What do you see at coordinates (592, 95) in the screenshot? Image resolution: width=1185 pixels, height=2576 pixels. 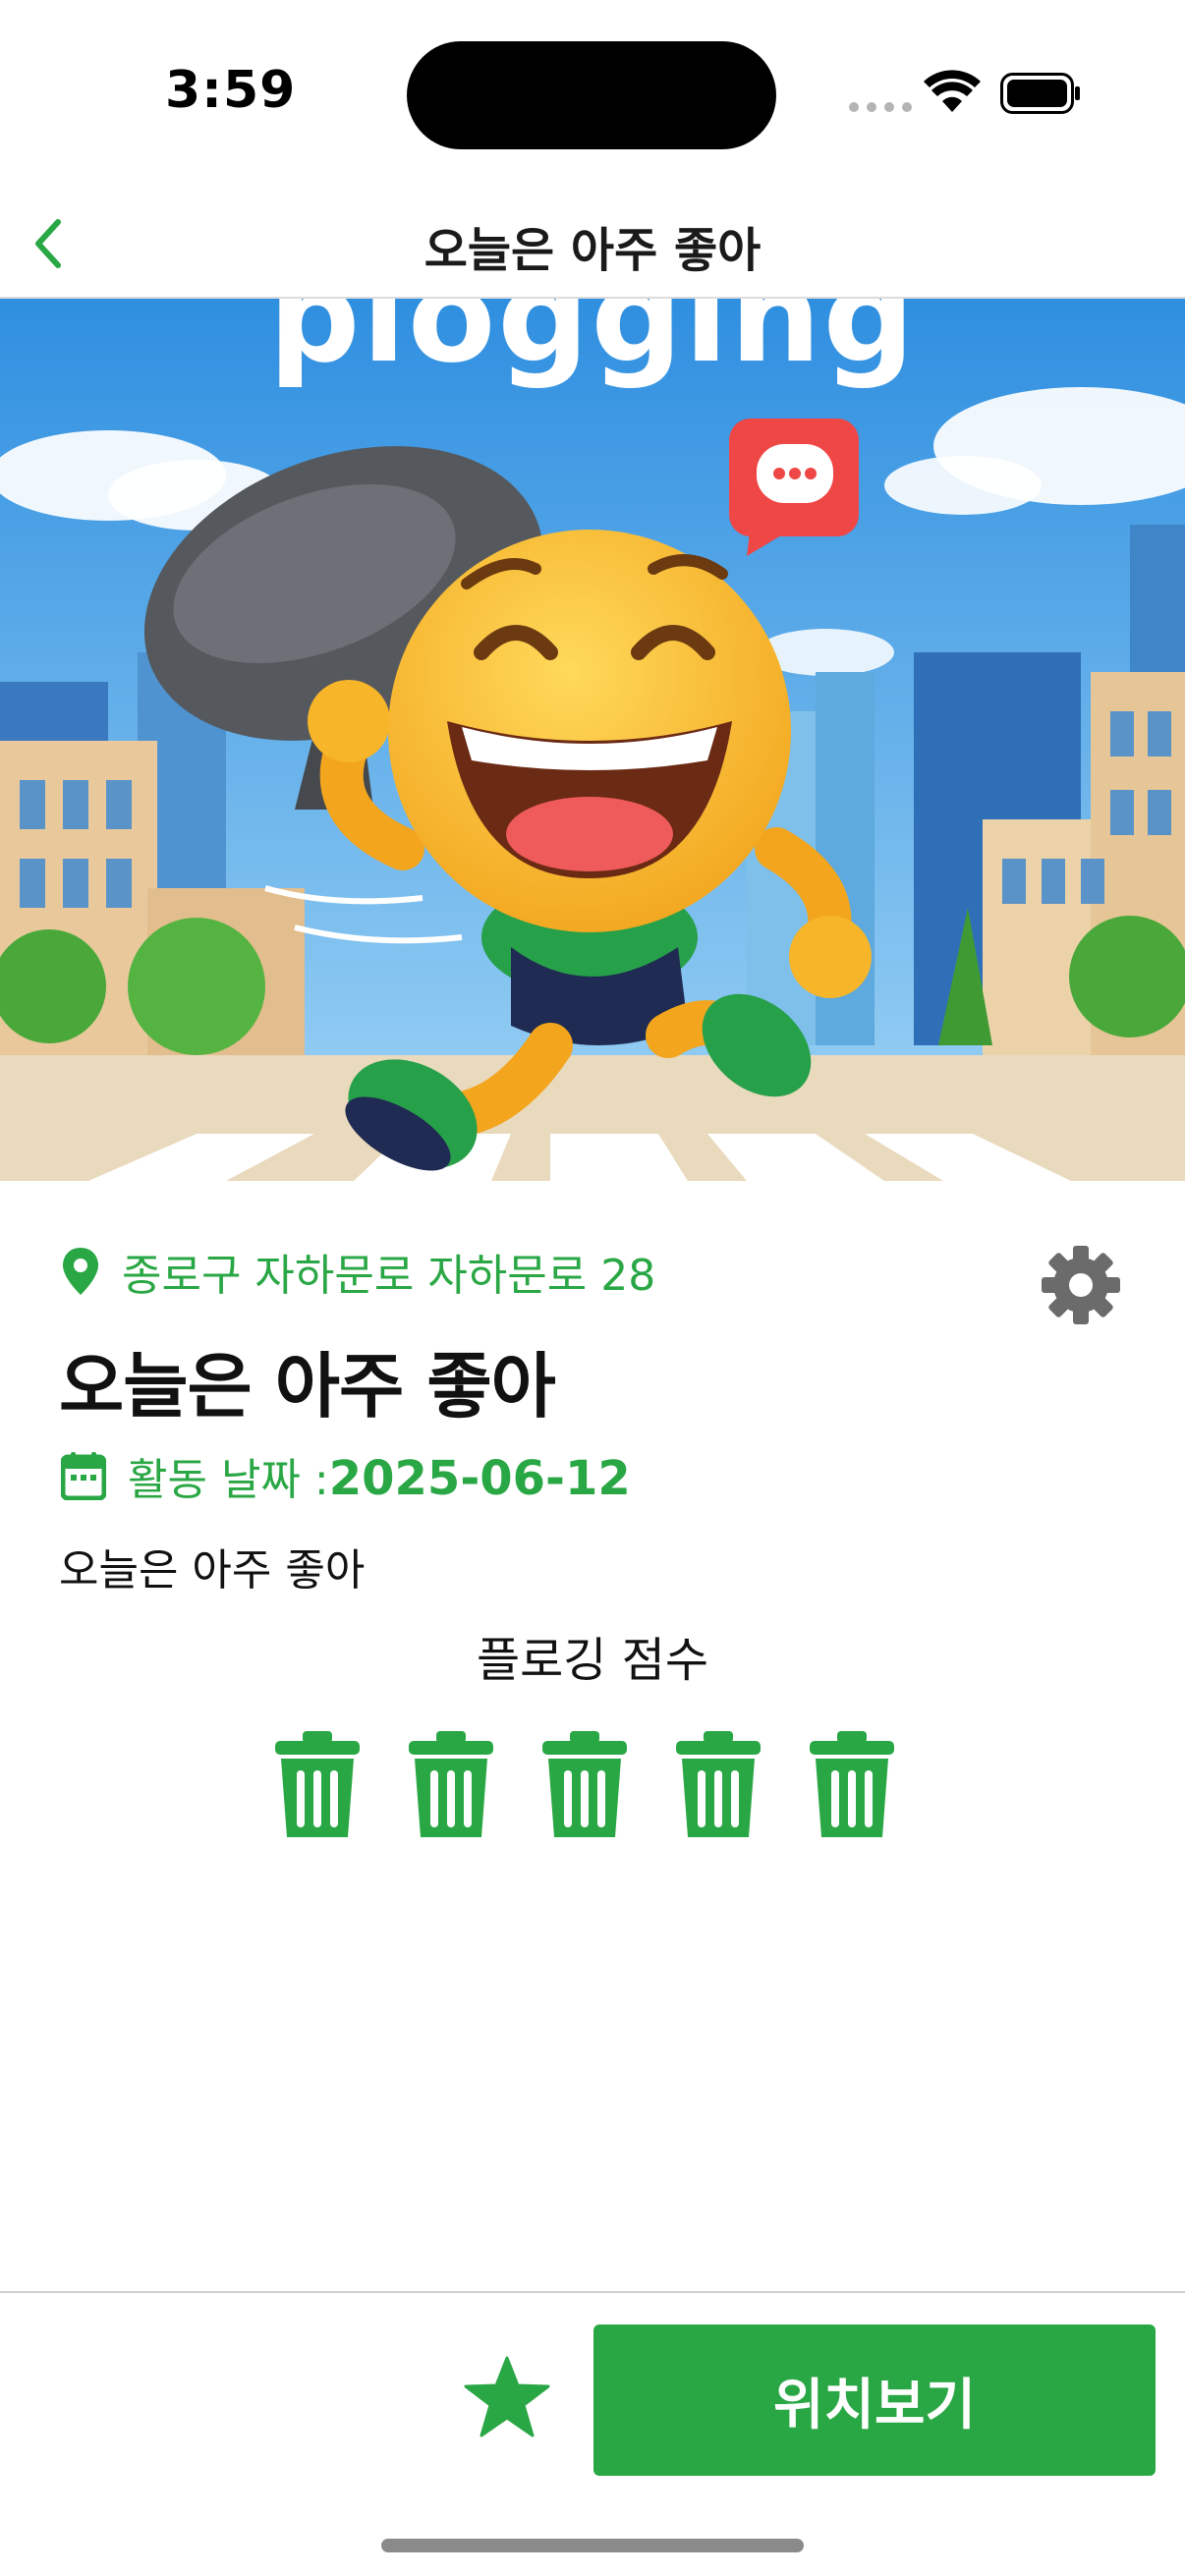 I see `dynamic-island` at bounding box center [592, 95].